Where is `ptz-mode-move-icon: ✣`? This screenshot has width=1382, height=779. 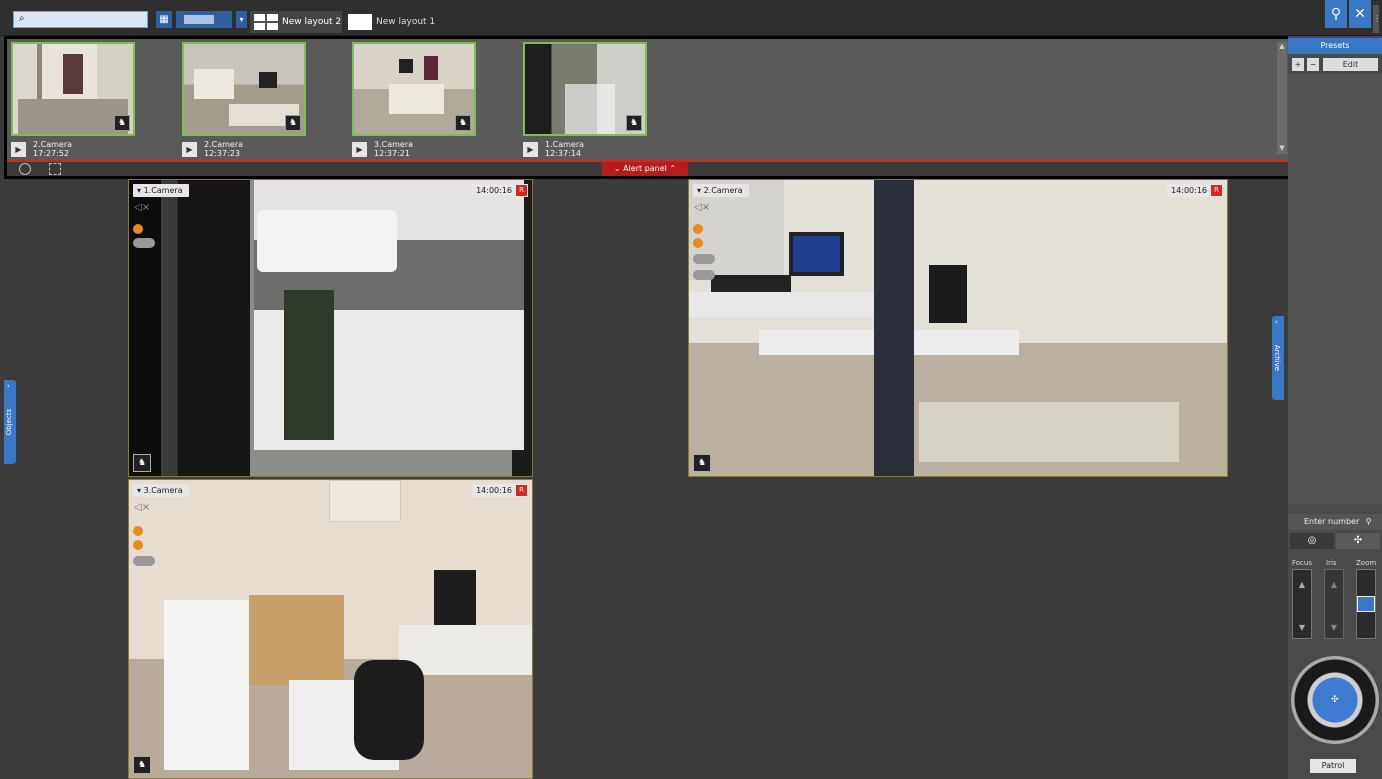 ptz-mode-move-icon: ✣ is located at coordinates (1358, 541).